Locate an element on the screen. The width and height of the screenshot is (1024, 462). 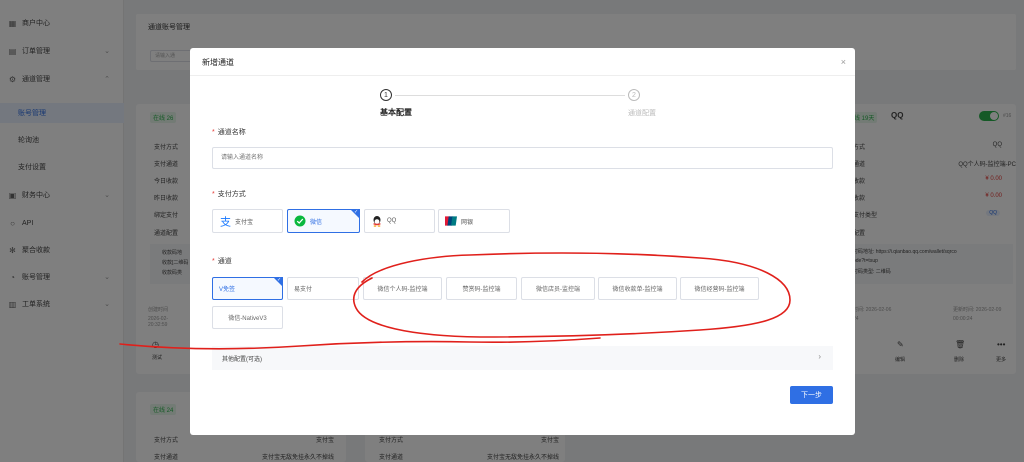
unionpay-icon is located at coordinates (451, 221).